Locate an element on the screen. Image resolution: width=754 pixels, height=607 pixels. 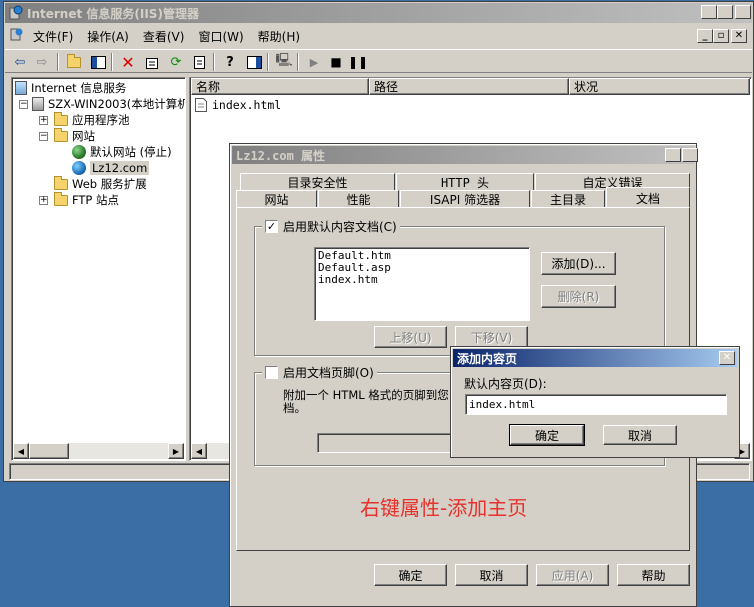
child-close-button: ✕ is located at coordinates (739, 36).